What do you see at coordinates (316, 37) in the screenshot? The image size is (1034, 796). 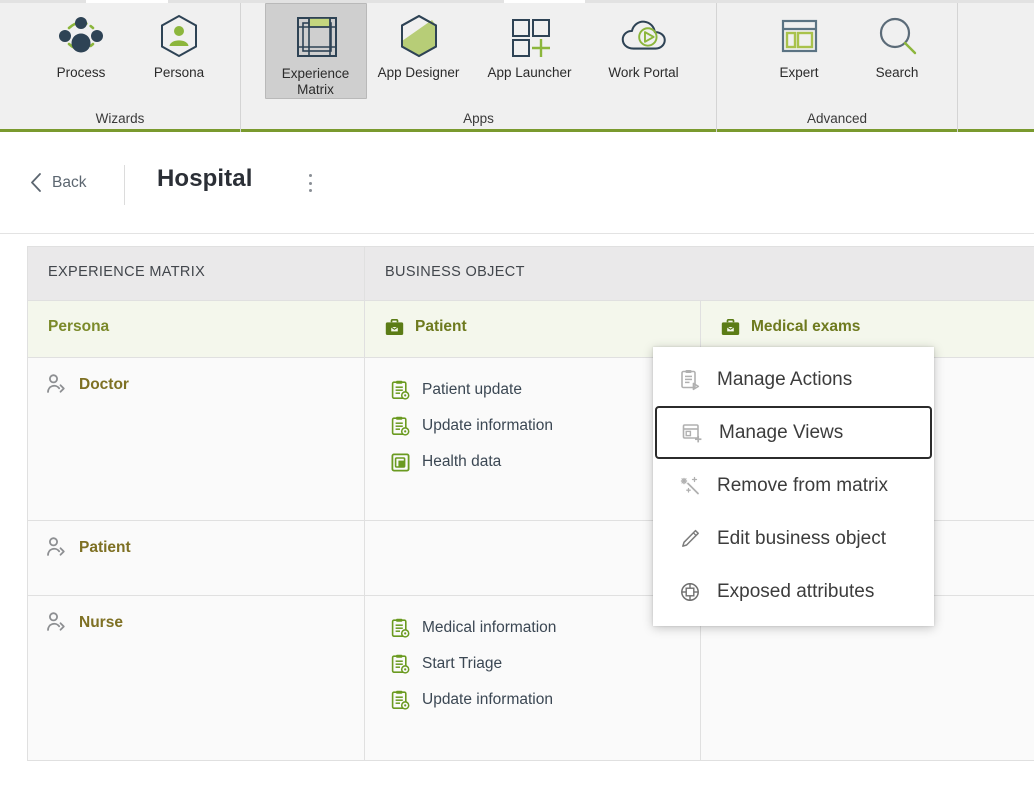 I see `experience-matrix-icon` at bounding box center [316, 37].